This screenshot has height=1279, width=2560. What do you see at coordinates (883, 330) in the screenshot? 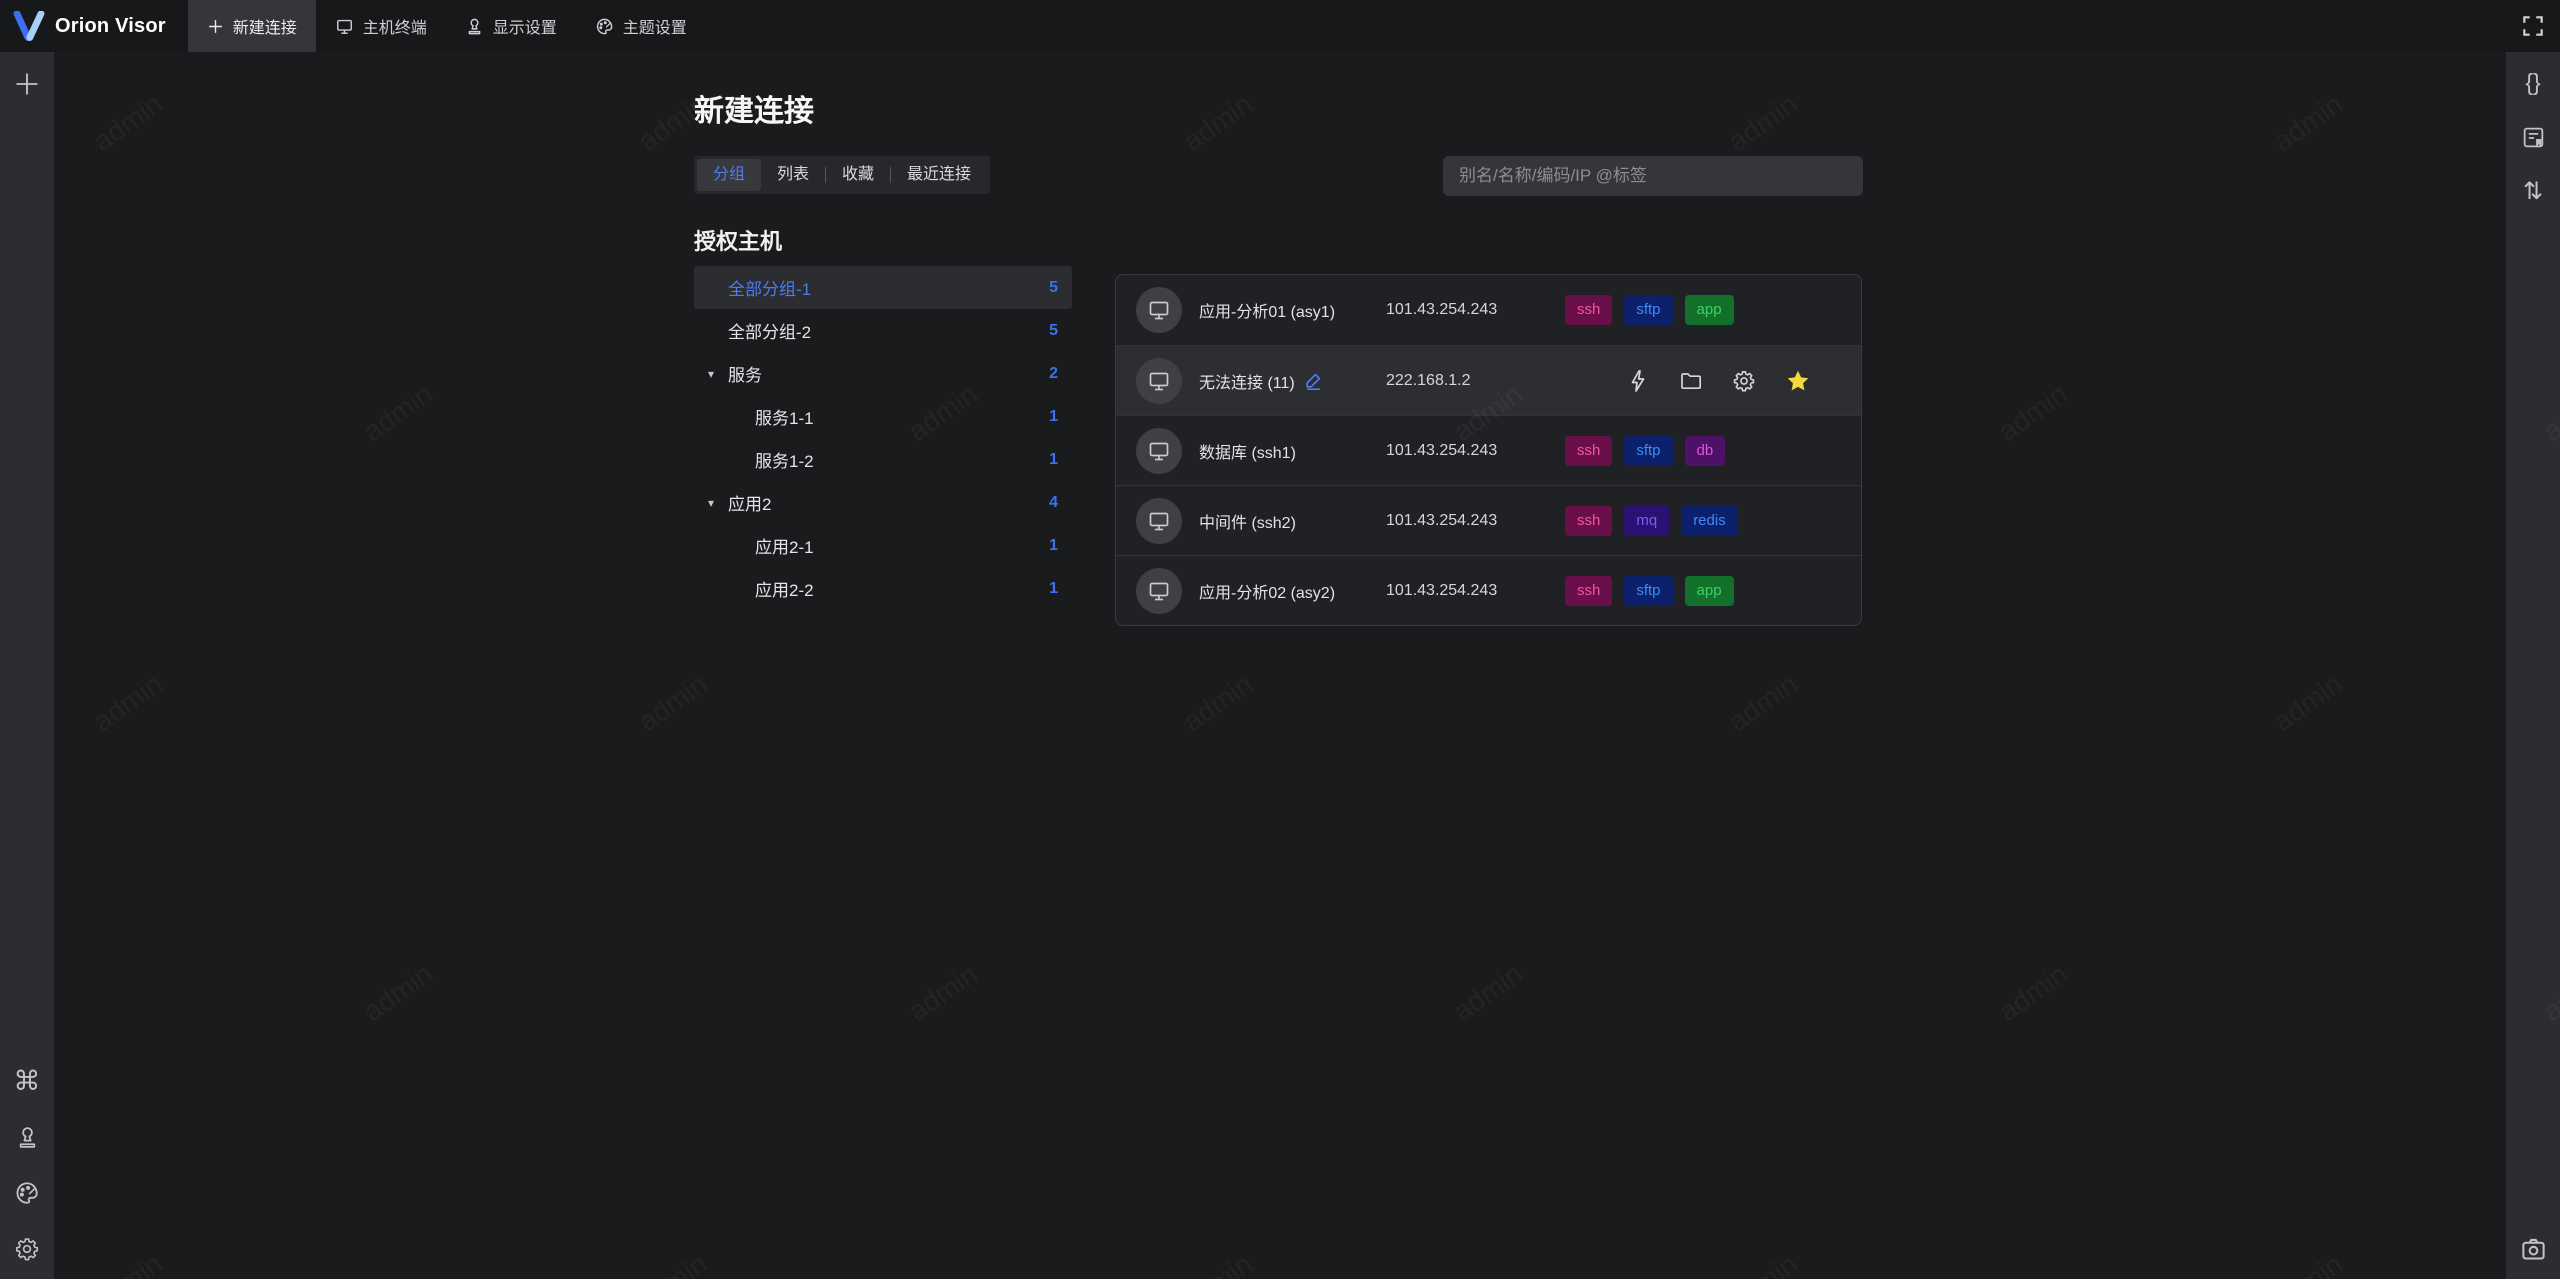
I see `tree-item: ▾ 全部分组-2 5` at bounding box center [883, 330].